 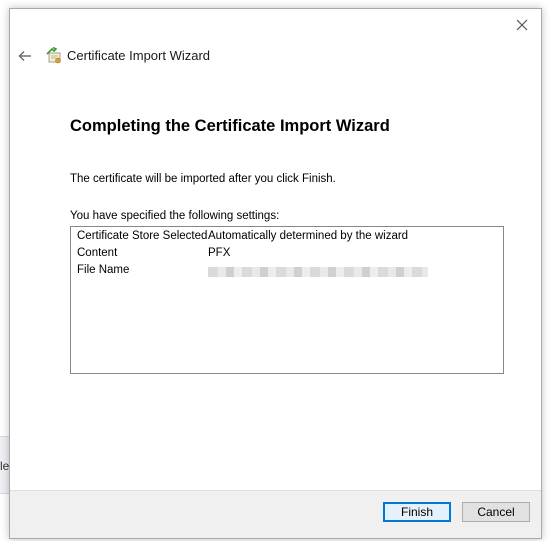 I want to click on close-icon, so click(x=522, y=25).